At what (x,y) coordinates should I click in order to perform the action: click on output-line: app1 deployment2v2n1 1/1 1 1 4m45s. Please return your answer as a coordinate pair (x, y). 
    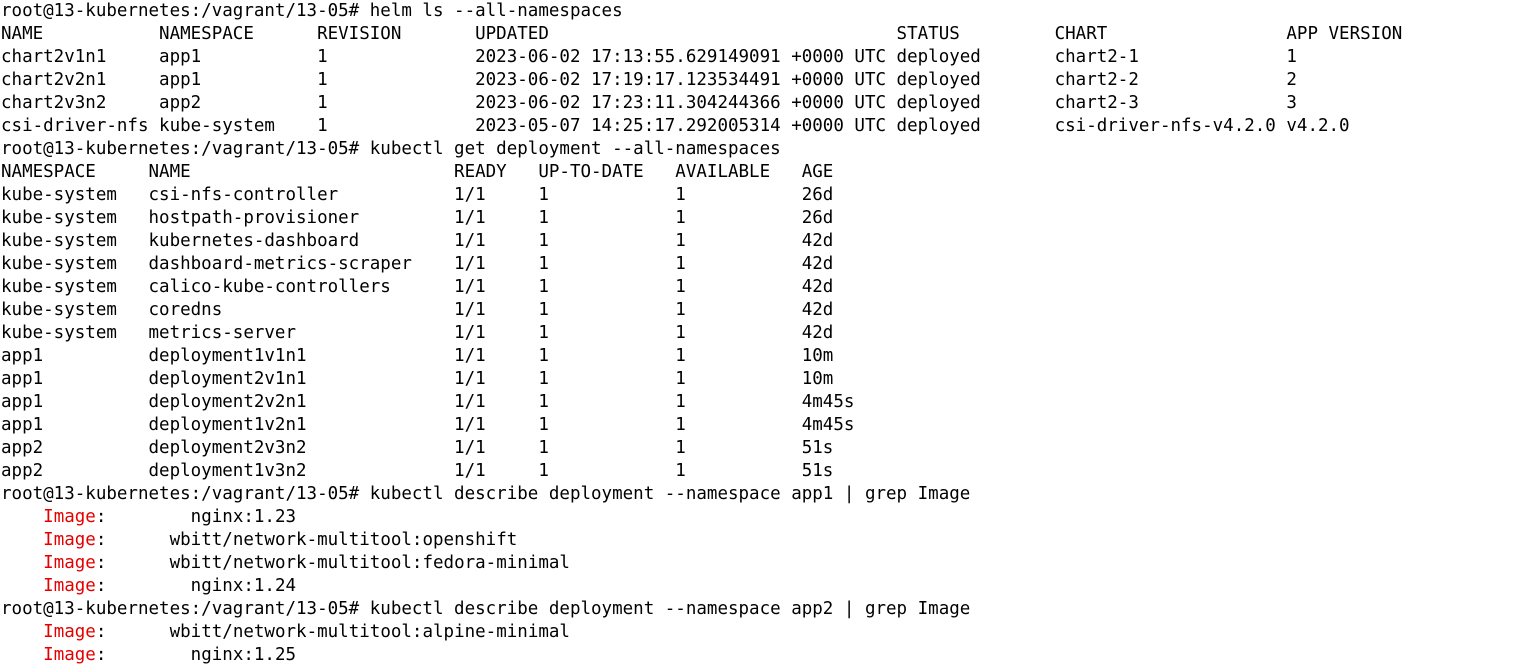
    Looking at the image, I should click on (767, 402).